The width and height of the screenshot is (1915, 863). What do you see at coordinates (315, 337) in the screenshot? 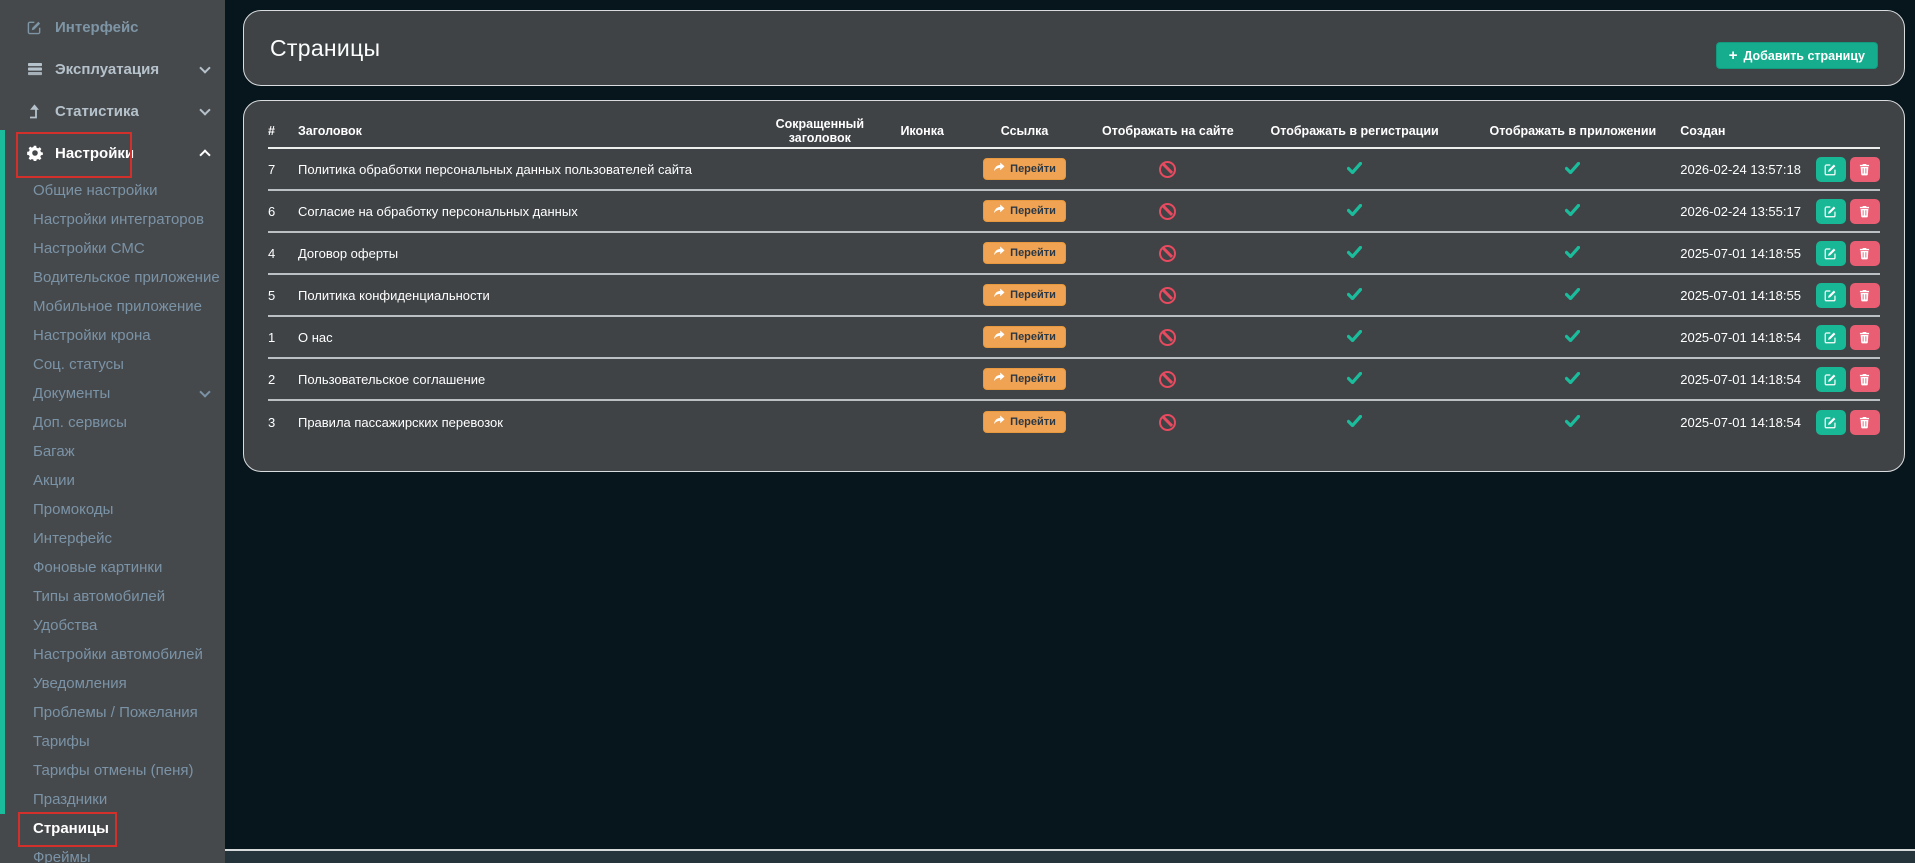
I see `row-title: О нас` at bounding box center [315, 337].